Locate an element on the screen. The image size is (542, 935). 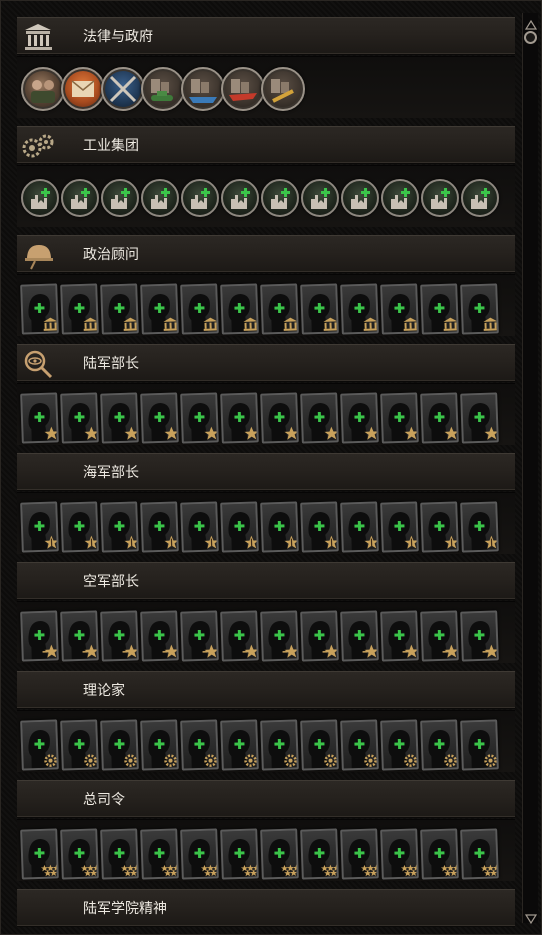
section-header-high-command: 总司令 is located at coordinates (266, 799).